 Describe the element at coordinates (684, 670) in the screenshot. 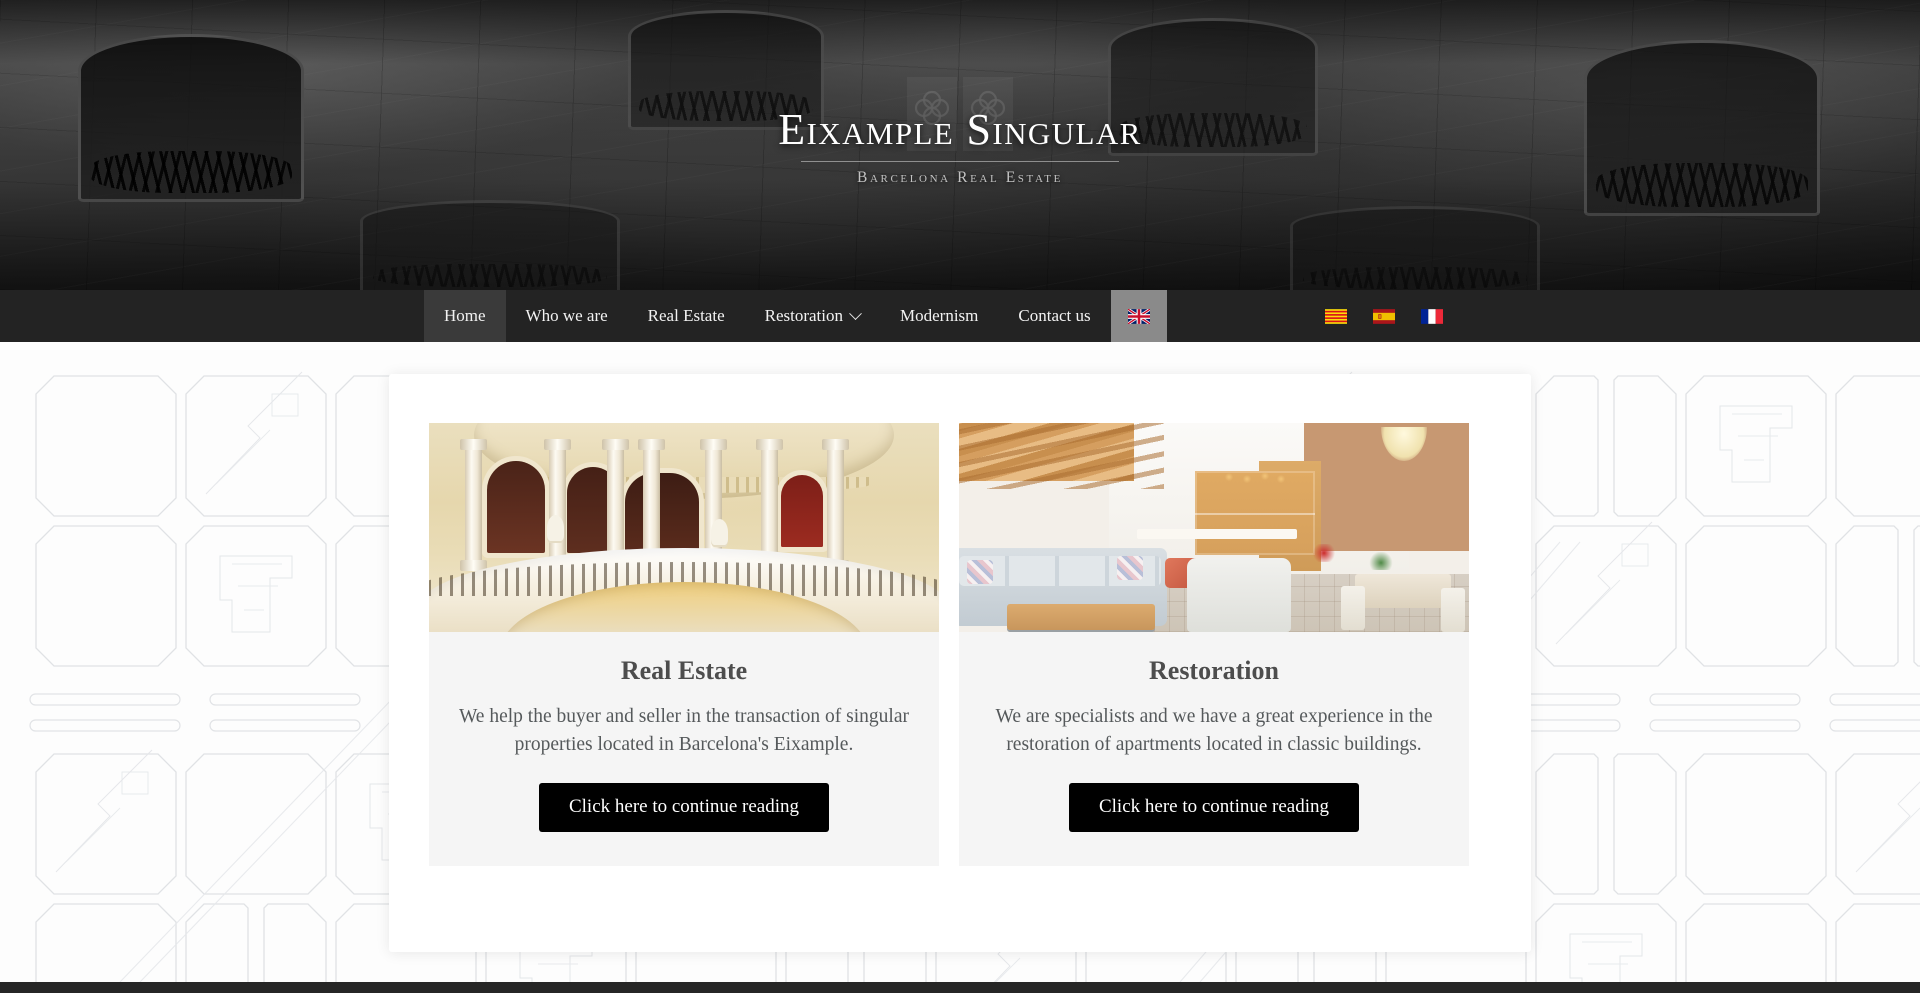

I see `card-title: Real Estate` at that location.